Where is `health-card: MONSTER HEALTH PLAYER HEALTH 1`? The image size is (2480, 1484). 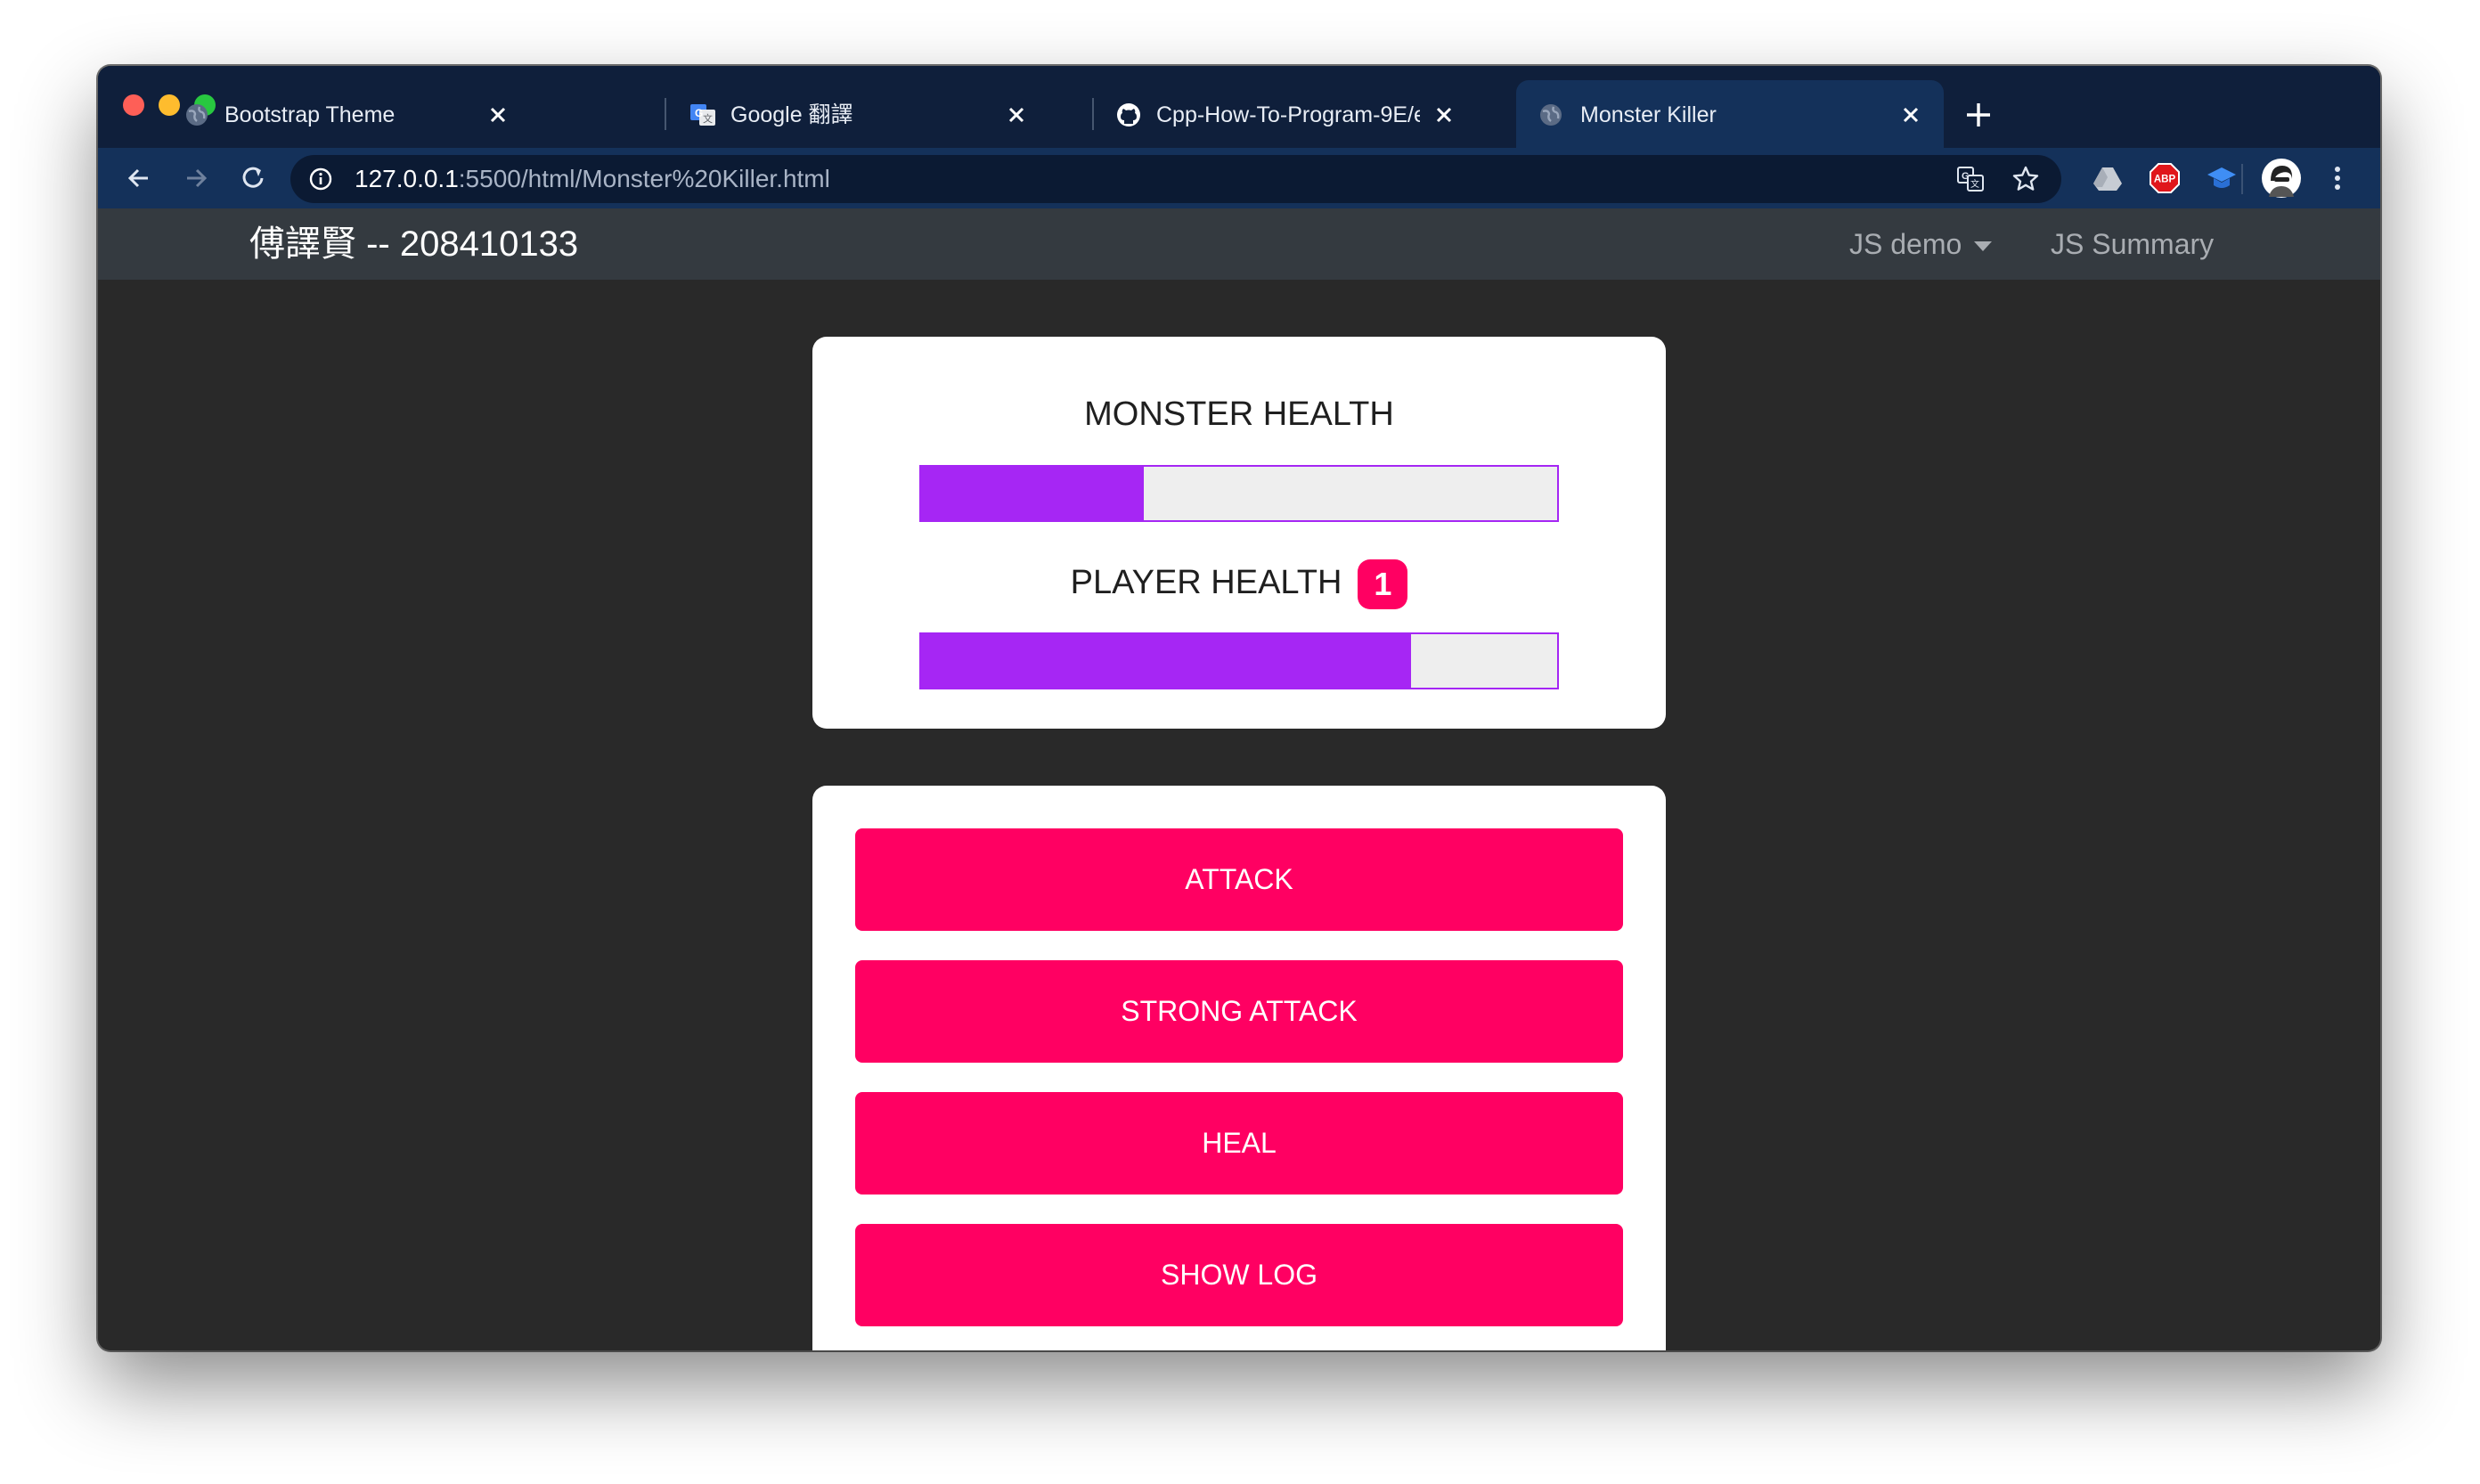 health-card: MONSTER HEALTH PLAYER HEALTH 1 is located at coordinates (1239, 533).